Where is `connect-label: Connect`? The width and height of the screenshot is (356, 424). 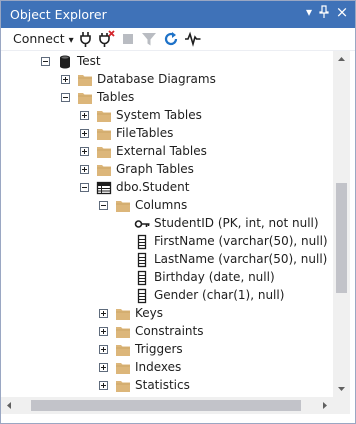
connect-label: Connect is located at coordinates (39, 38).